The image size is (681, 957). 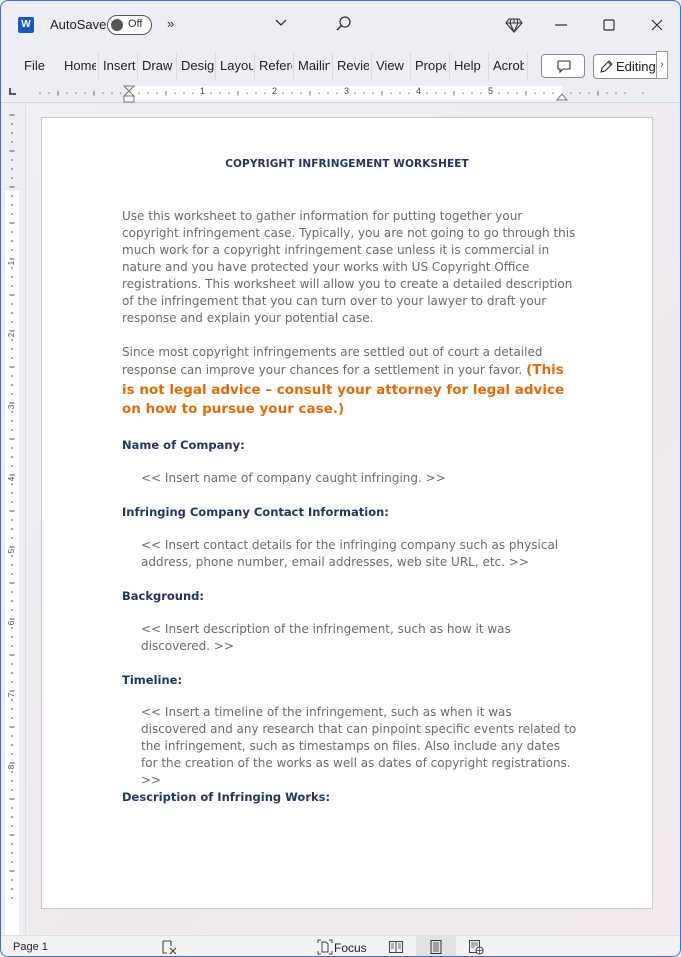 What do you see at coordinates (275, 91) in the screenshot?
I see `ruler-number: 2` at bounding box center [275, 91].